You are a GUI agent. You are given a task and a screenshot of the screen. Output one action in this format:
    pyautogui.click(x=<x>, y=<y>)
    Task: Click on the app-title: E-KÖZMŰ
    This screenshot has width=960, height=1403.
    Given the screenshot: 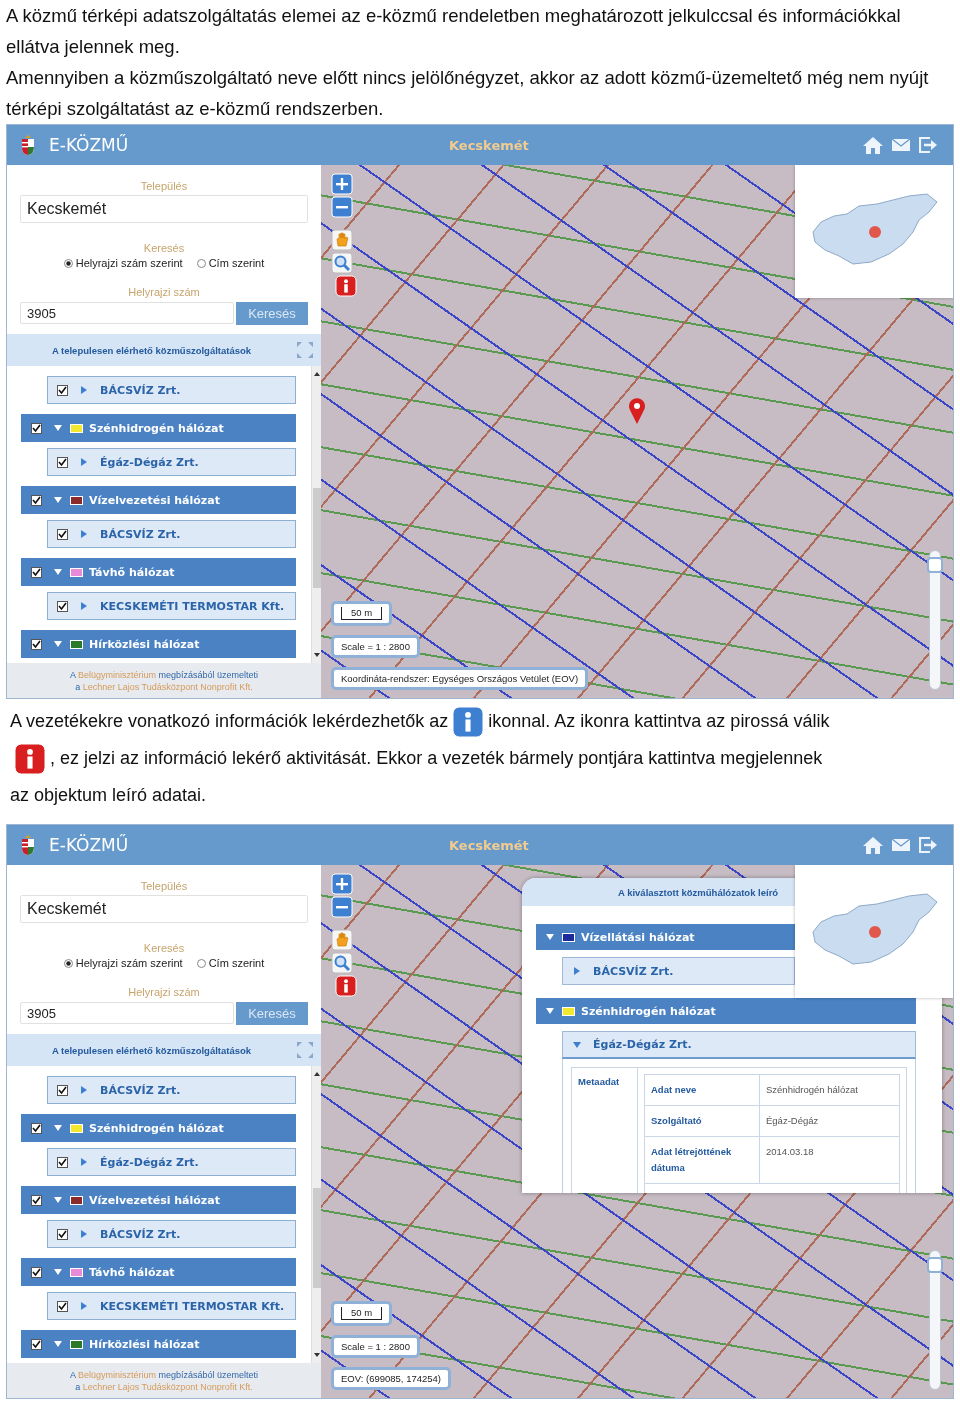 What is the action you would take?
    pyautogui.click(x=89, y=845)
    